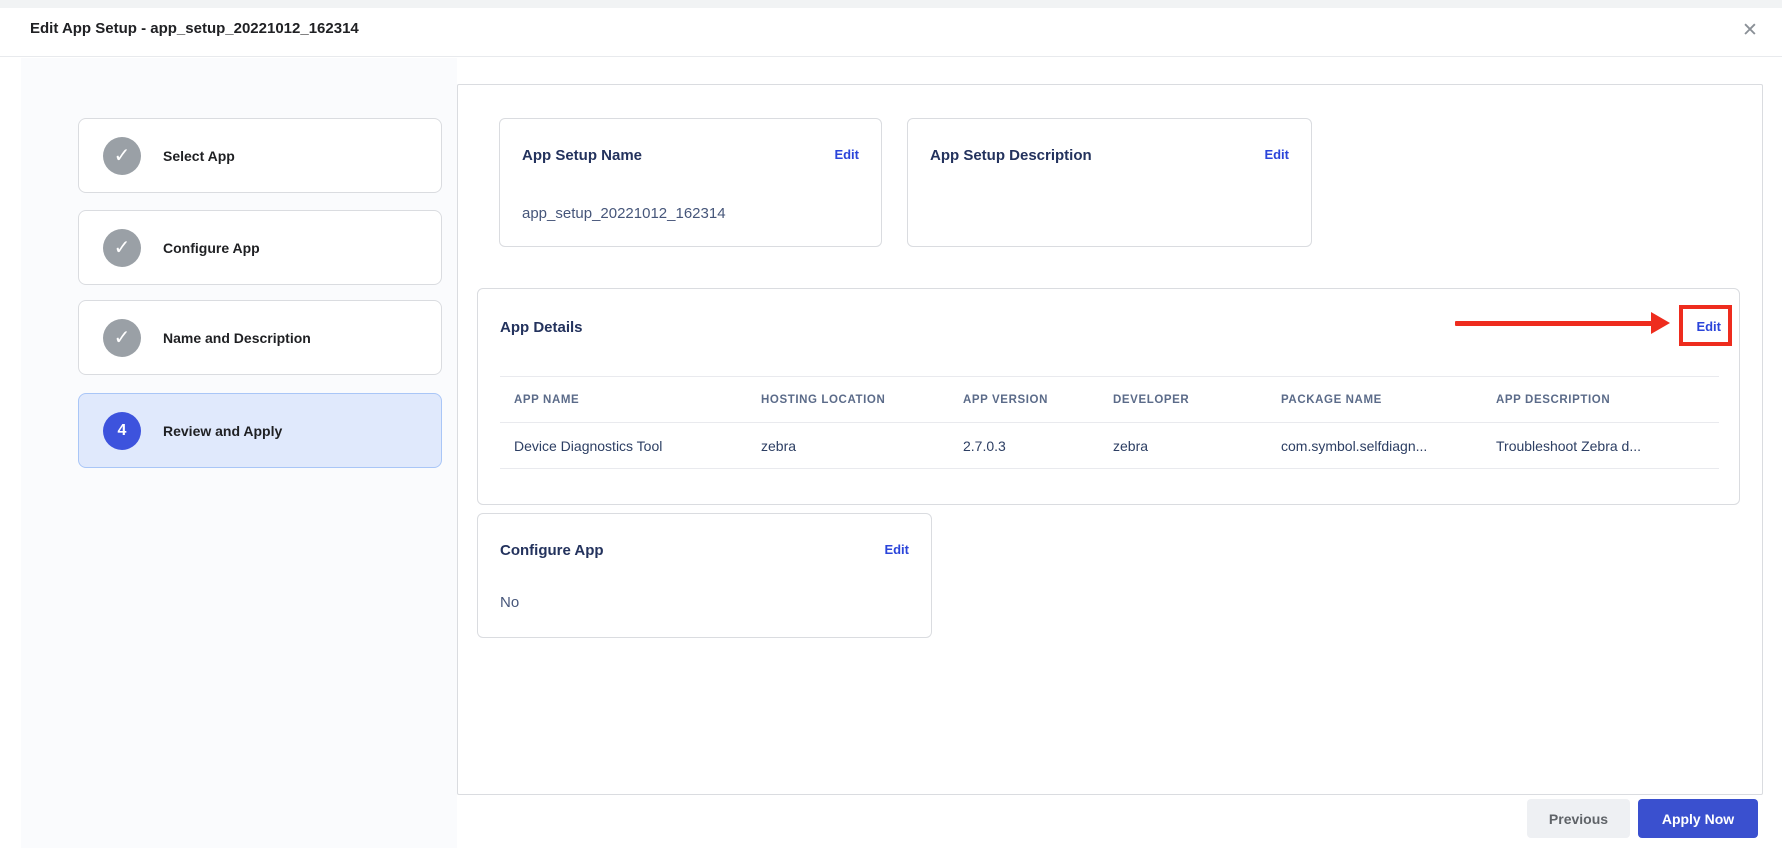  Describe the element at coordinates (588, 445) in the screenshot. I see `table-cell: Device Diagnostics Tool` at that location.